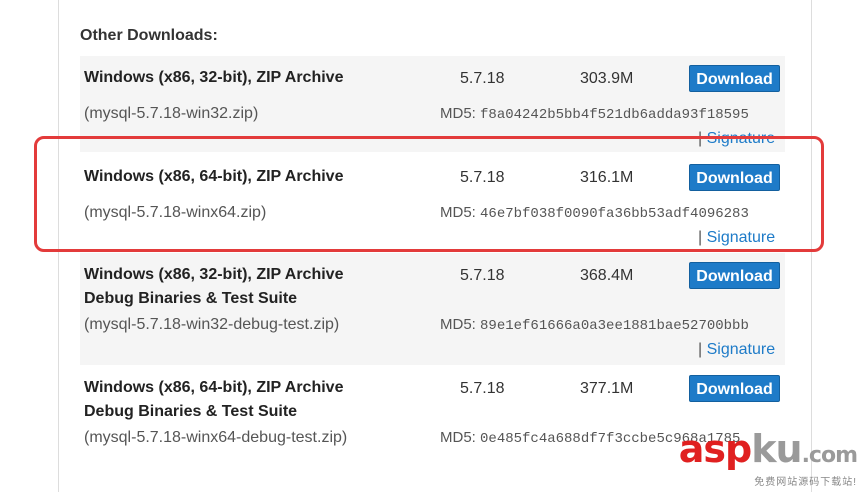  I want to click on md5-hash: 0e485fc4a688df7f3ccbe5c968a1785, so click(610, 439).